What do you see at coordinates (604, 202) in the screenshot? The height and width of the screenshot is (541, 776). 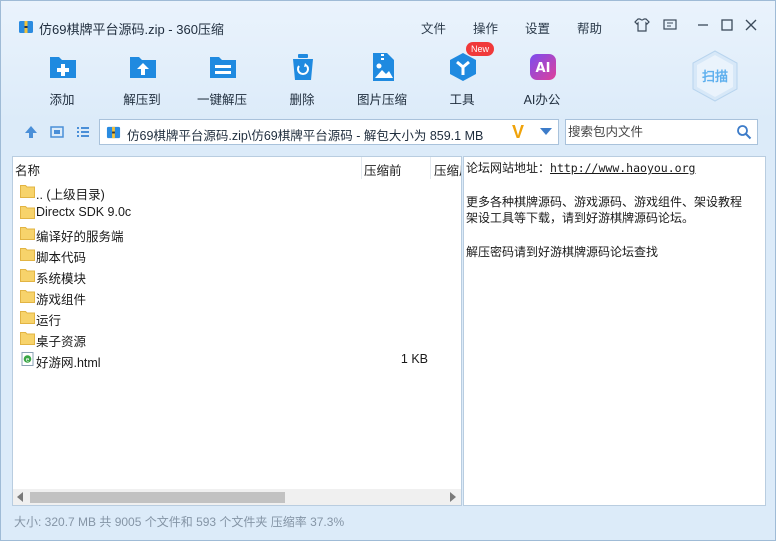 I see `comment-line-2: 更多各种棋牌源码、游戏源码、游戏组件、架设教程` at bounding box center [604, 202].